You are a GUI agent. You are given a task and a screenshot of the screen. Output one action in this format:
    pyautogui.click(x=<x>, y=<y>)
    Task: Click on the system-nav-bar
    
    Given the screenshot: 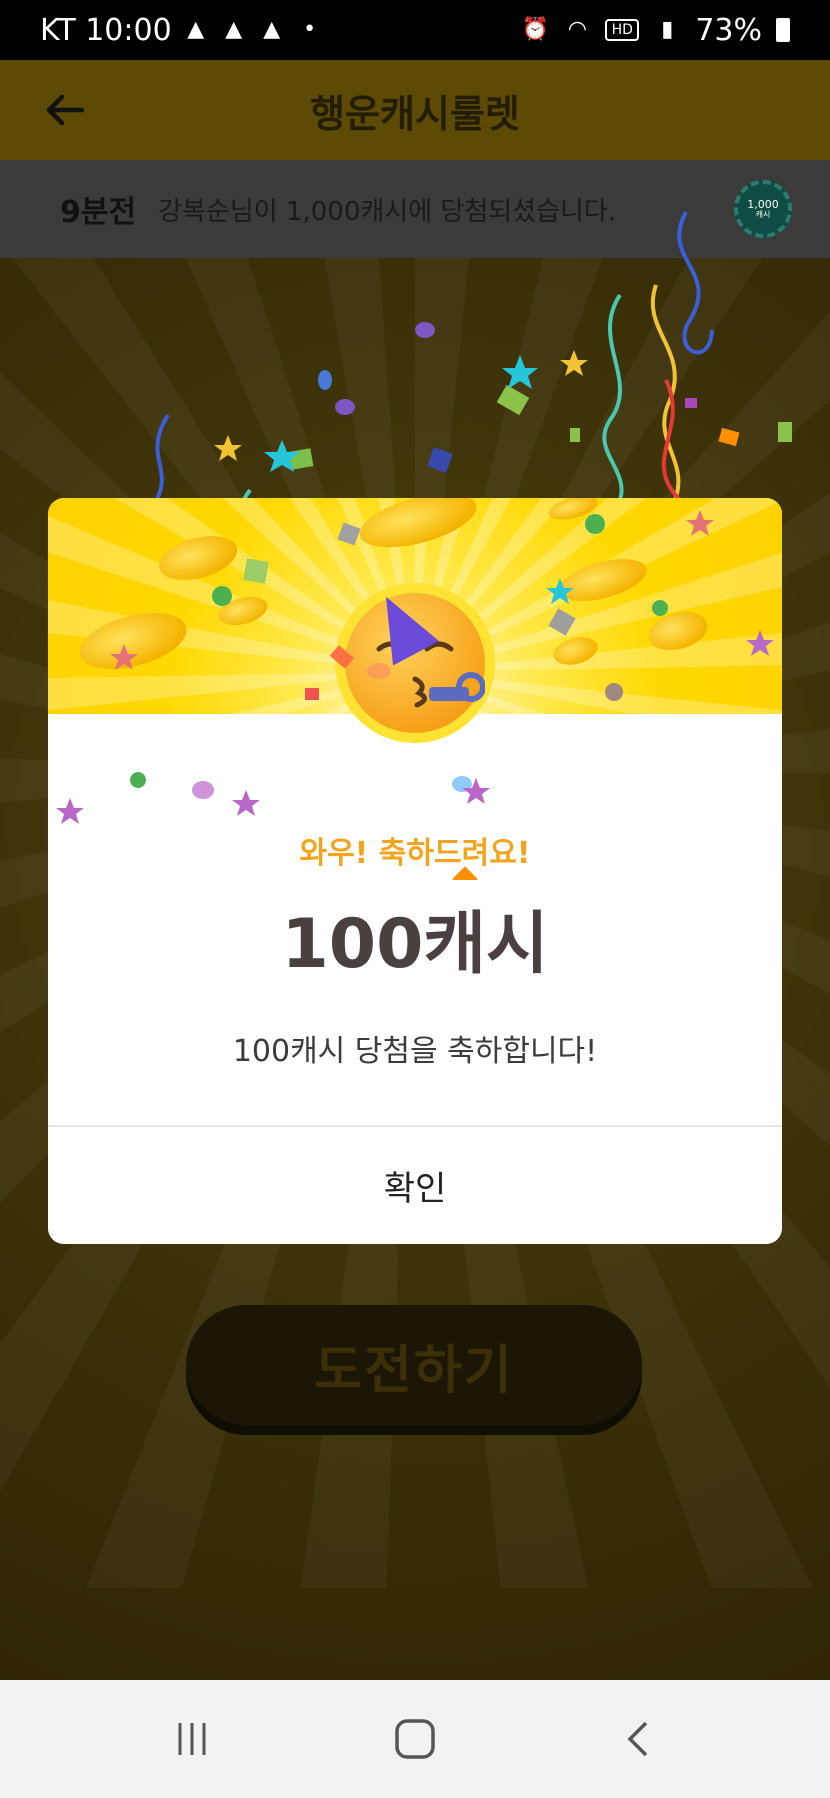 What is the action you would take?
    pyautogui.click(x=415, y=1739)
    